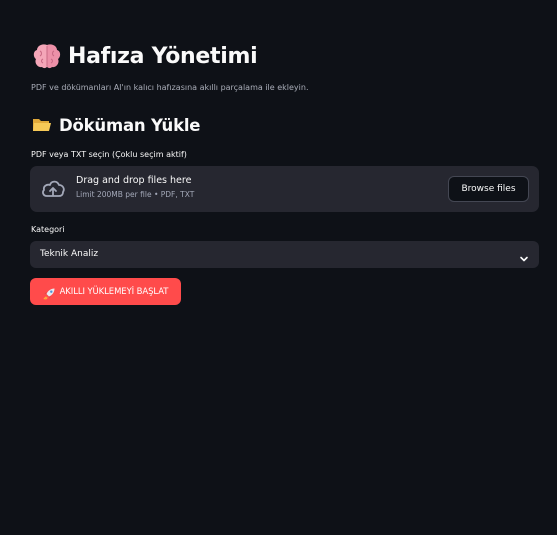  I want to click on upload-section-heading: Döküman Yükle, so click(116, 125).